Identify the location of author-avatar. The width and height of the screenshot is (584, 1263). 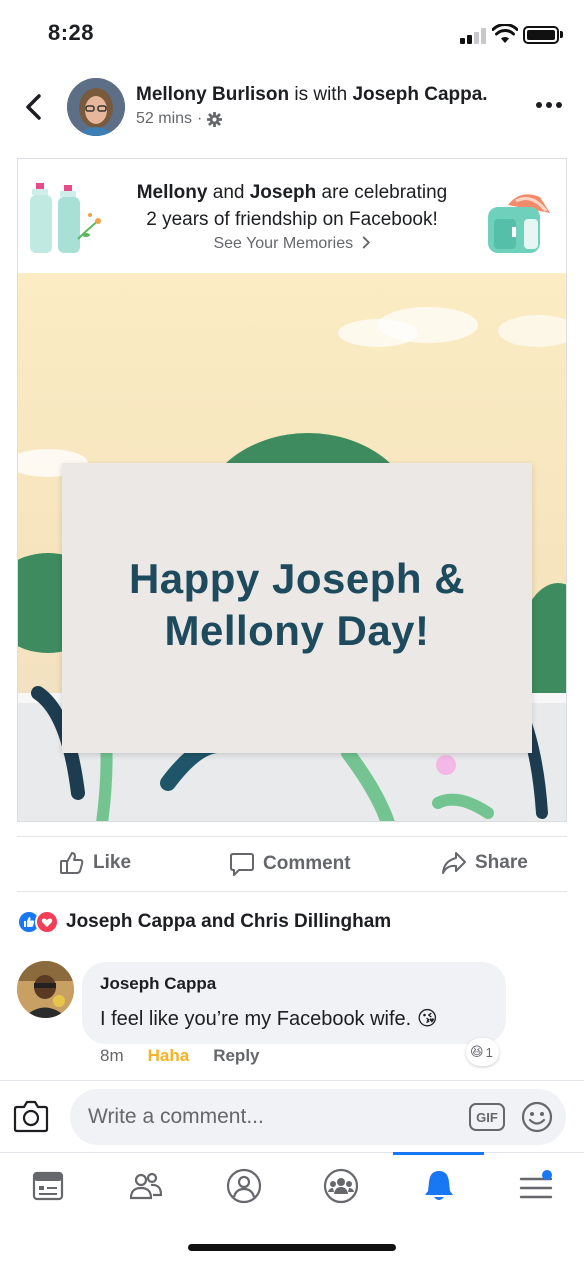
(96, 107).